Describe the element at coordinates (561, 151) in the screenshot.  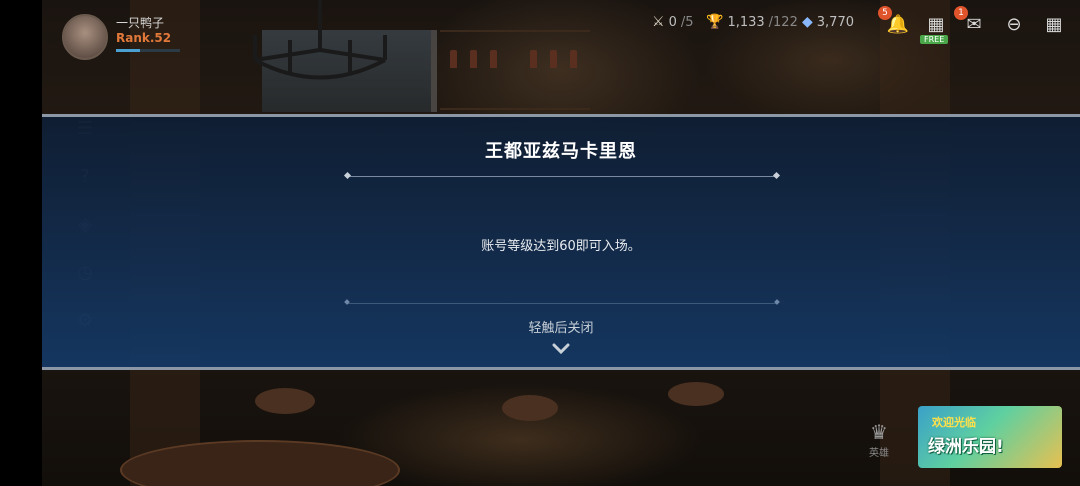
I see `dialog-title: 王都亚兹马卡里恩` at that location.